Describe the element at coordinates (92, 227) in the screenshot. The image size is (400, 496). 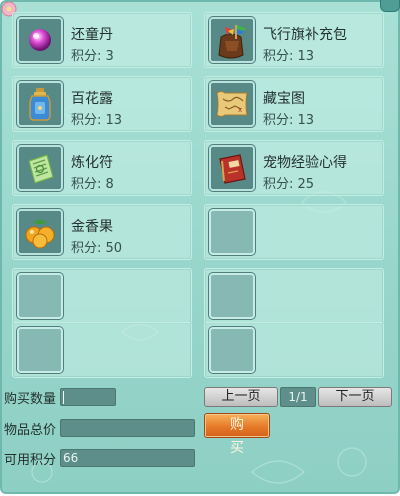
I see `item-name: 金香果` at that location.